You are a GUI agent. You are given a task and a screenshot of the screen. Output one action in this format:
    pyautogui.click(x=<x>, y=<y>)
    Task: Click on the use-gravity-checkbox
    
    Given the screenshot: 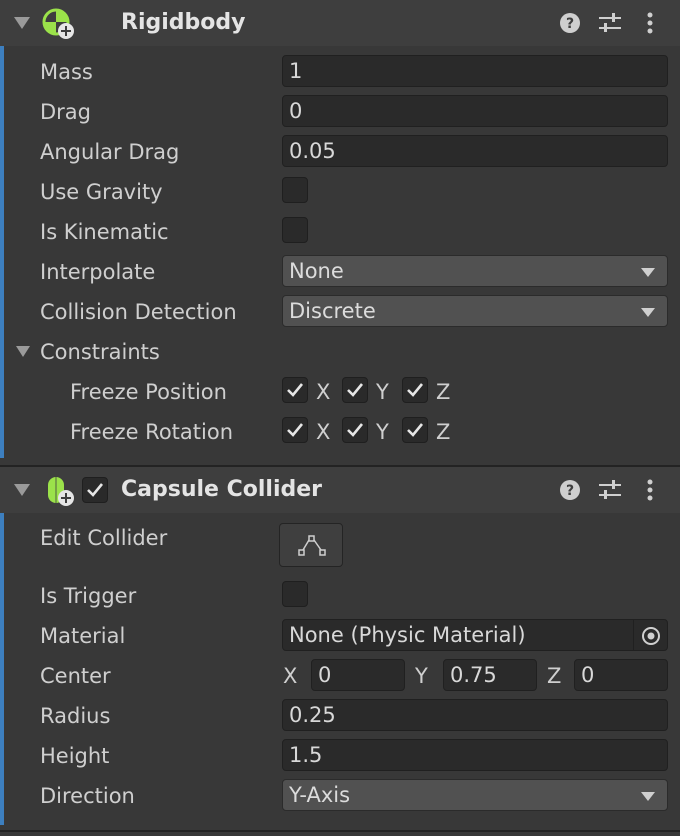 What is the action you would take?
    pyautogui.click(x=295, y=190)
    